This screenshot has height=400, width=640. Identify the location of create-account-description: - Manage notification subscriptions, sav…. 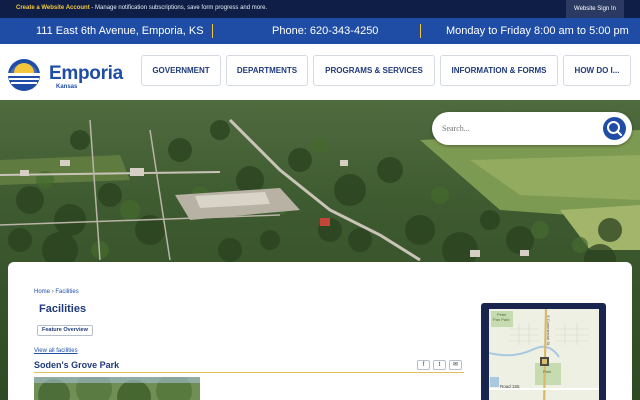
(178, 8).